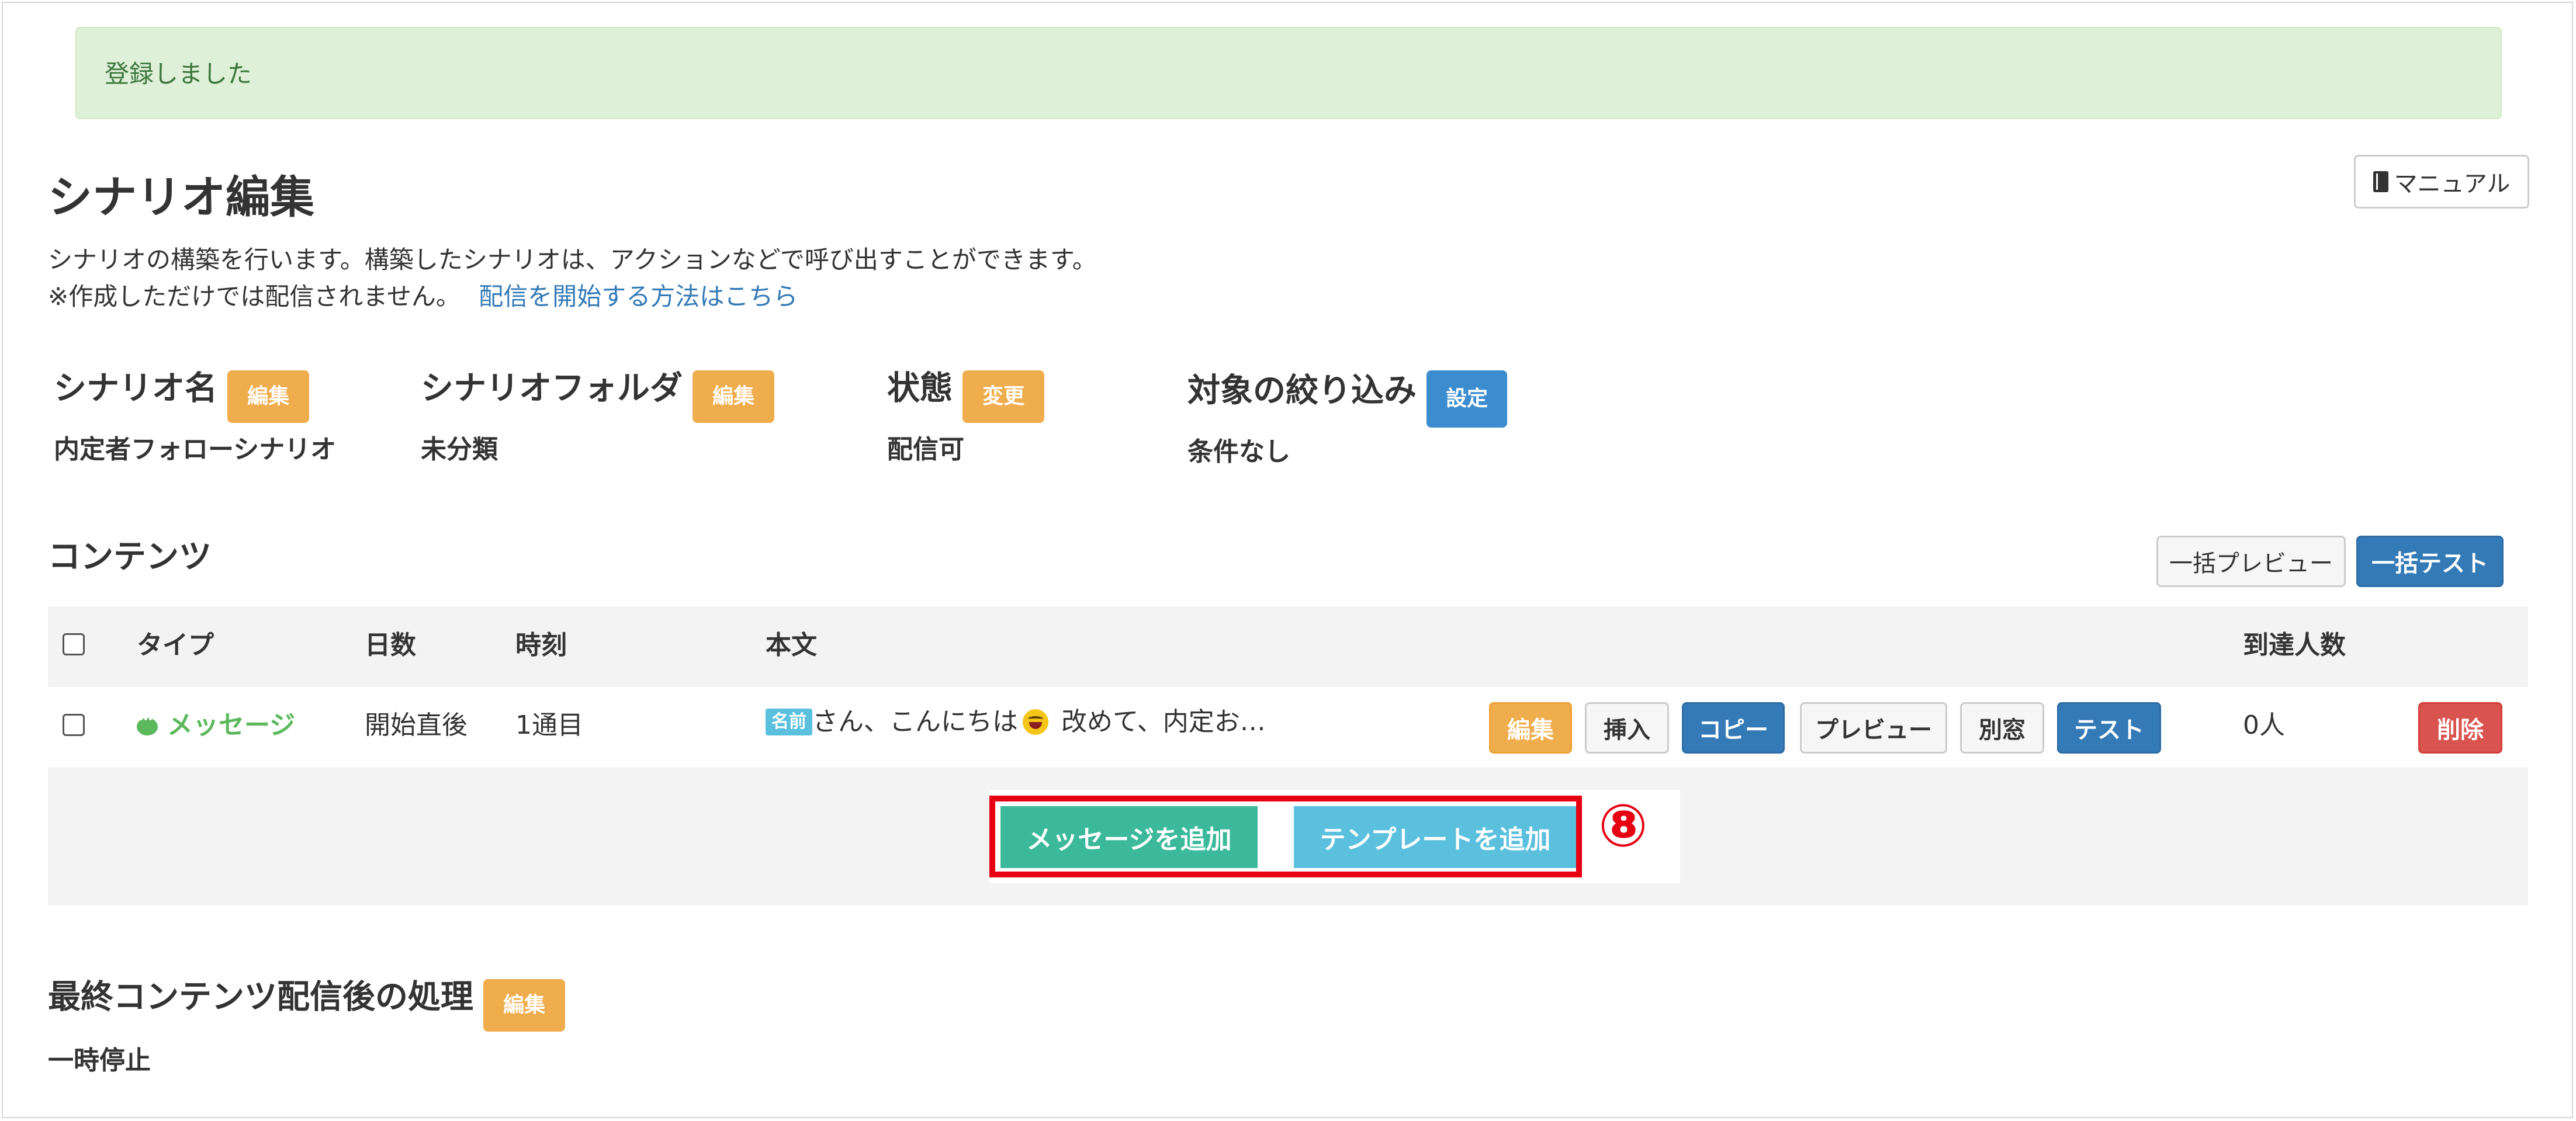 The width and height of the screenshot is (2576, 1121). Describe the element at coordinates (1239, 452) in the screenshot. I see `filter-value: 条件なし` at that location.